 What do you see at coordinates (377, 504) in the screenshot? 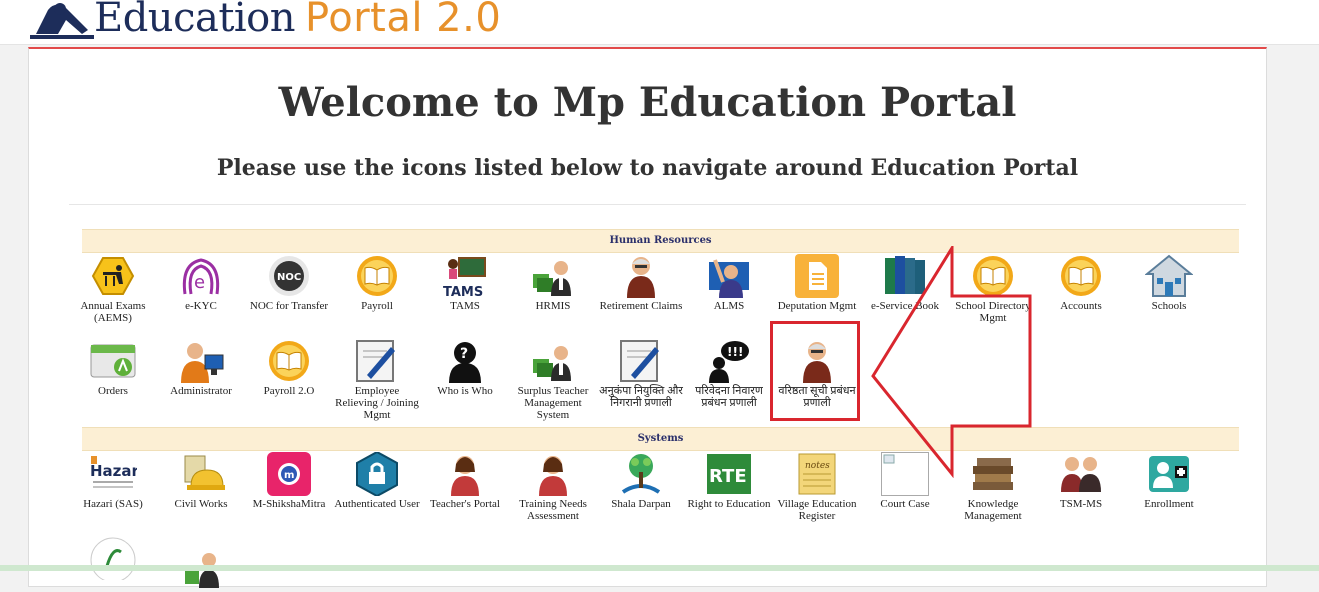
I see `tile-label: Authenticated User` at bounding box center [377, 504].